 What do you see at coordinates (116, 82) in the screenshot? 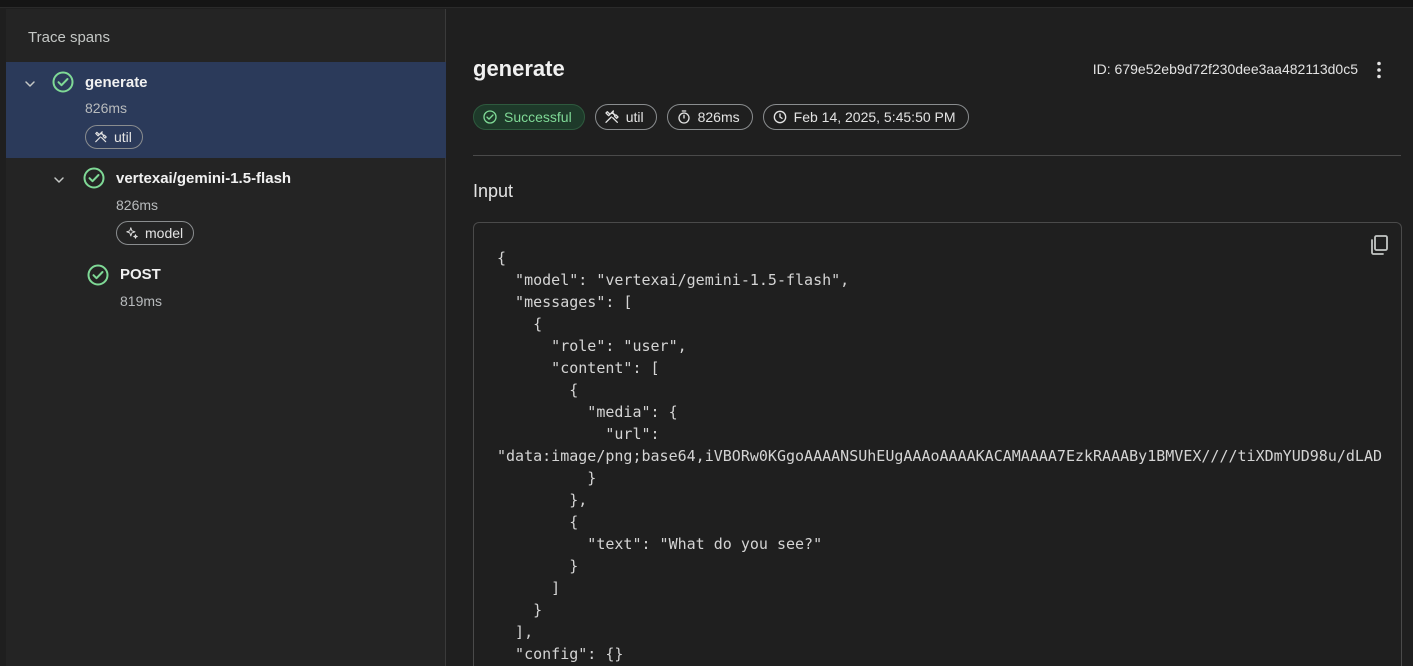
I see `span-name: generate` at bounding box center [116, 82].